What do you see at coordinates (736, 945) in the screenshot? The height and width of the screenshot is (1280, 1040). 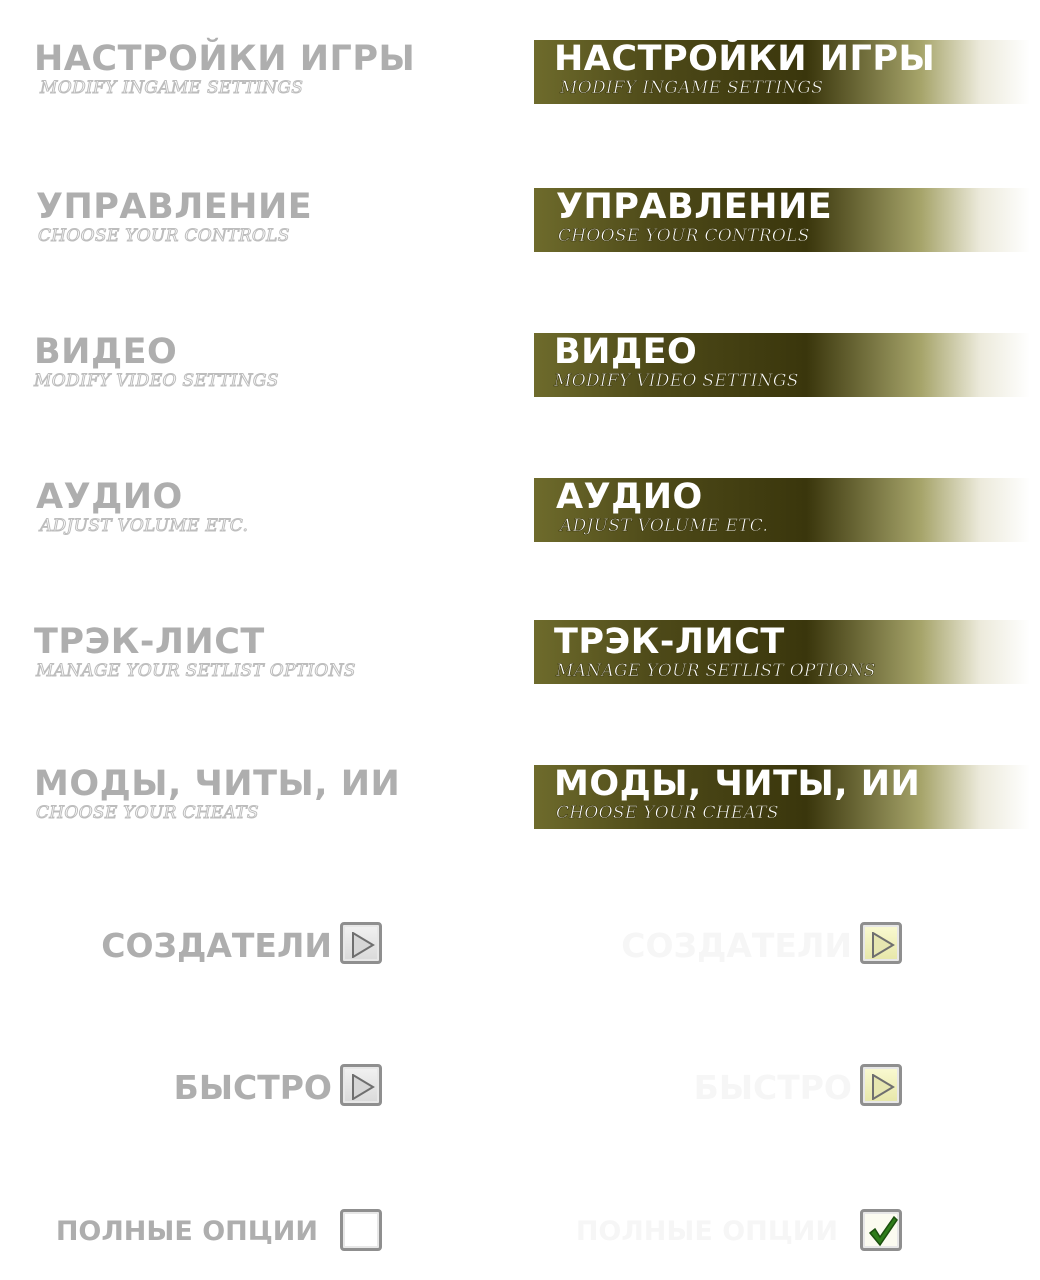 I see `credits-label-active: СОЗДАТЕЛИ` at bounding box center [736, 945].